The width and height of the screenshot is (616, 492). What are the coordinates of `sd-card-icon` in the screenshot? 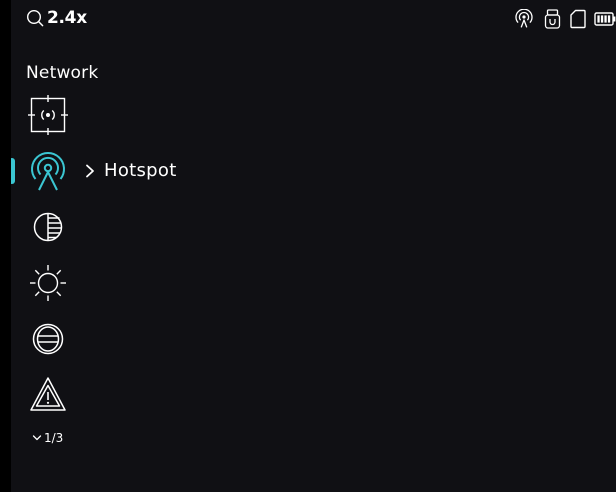 It's located at (578, 19).